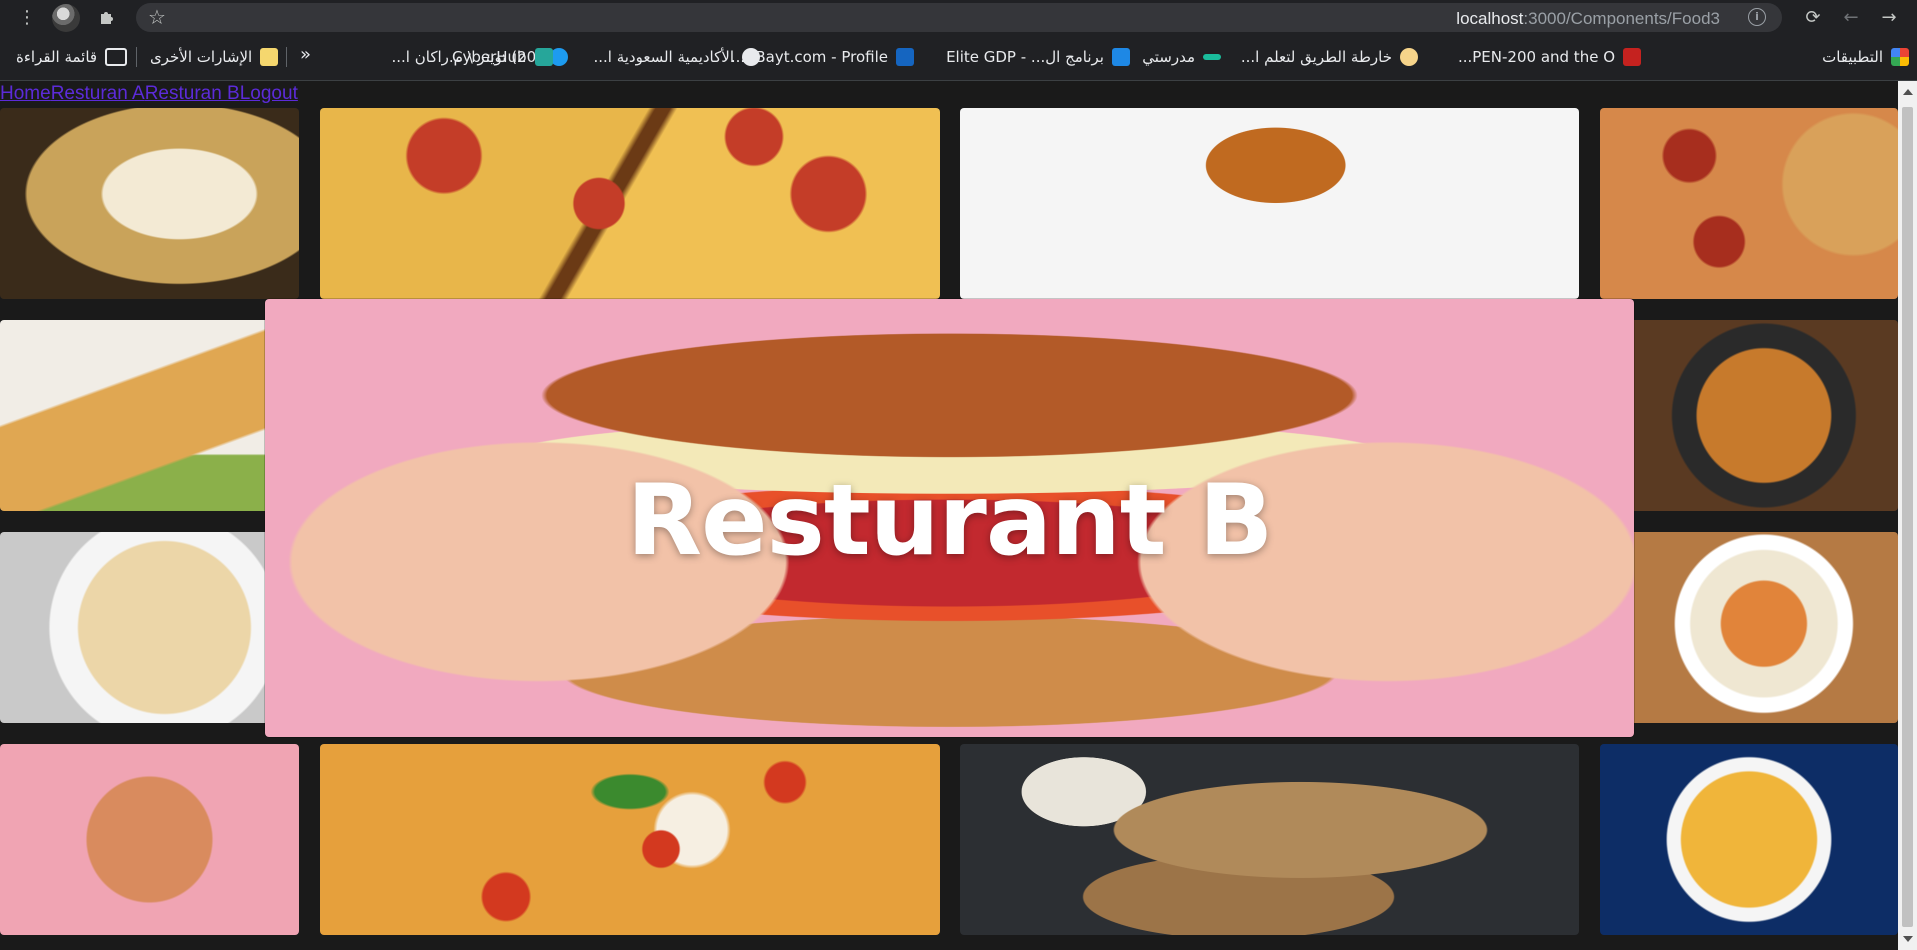  I want to click on site-info-icon: i, so click(1757, 17).